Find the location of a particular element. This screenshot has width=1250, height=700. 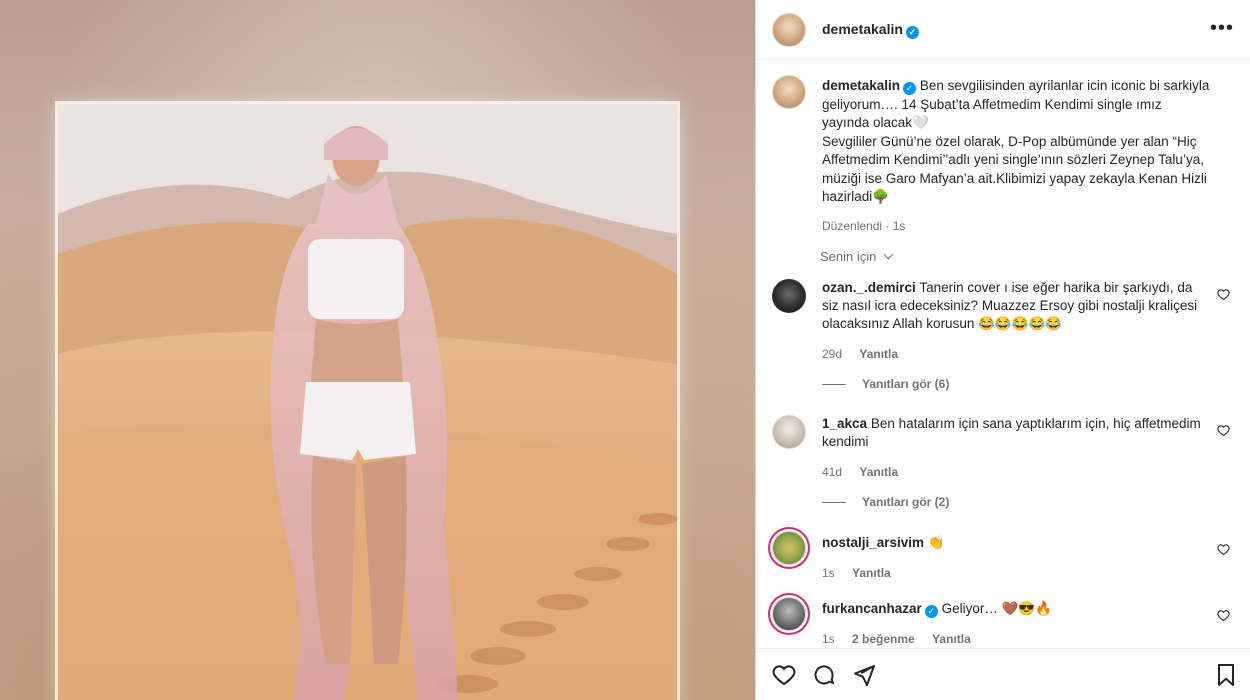

comment-body: nostalji_arsivim 👏 1s Yanıtla is located at coordinates (1017, 558).